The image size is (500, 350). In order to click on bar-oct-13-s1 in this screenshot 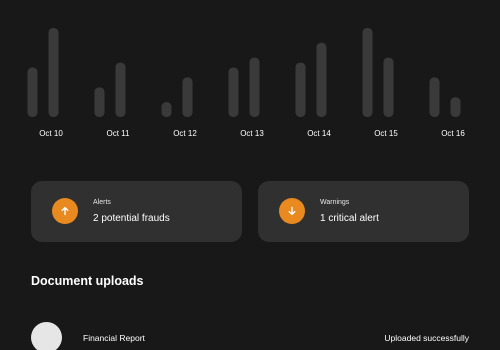, I will do `click(233, 92)`.